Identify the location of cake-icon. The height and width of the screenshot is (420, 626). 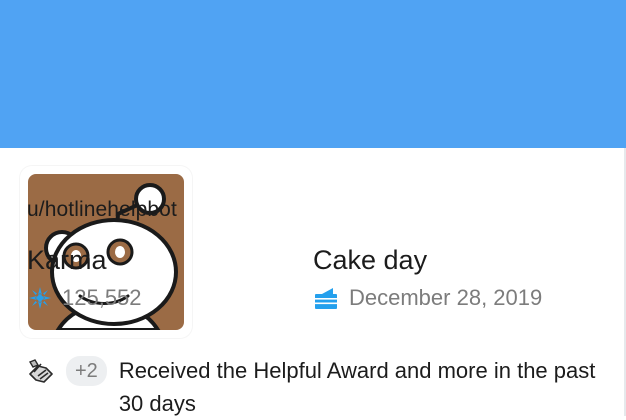
(326, 298).